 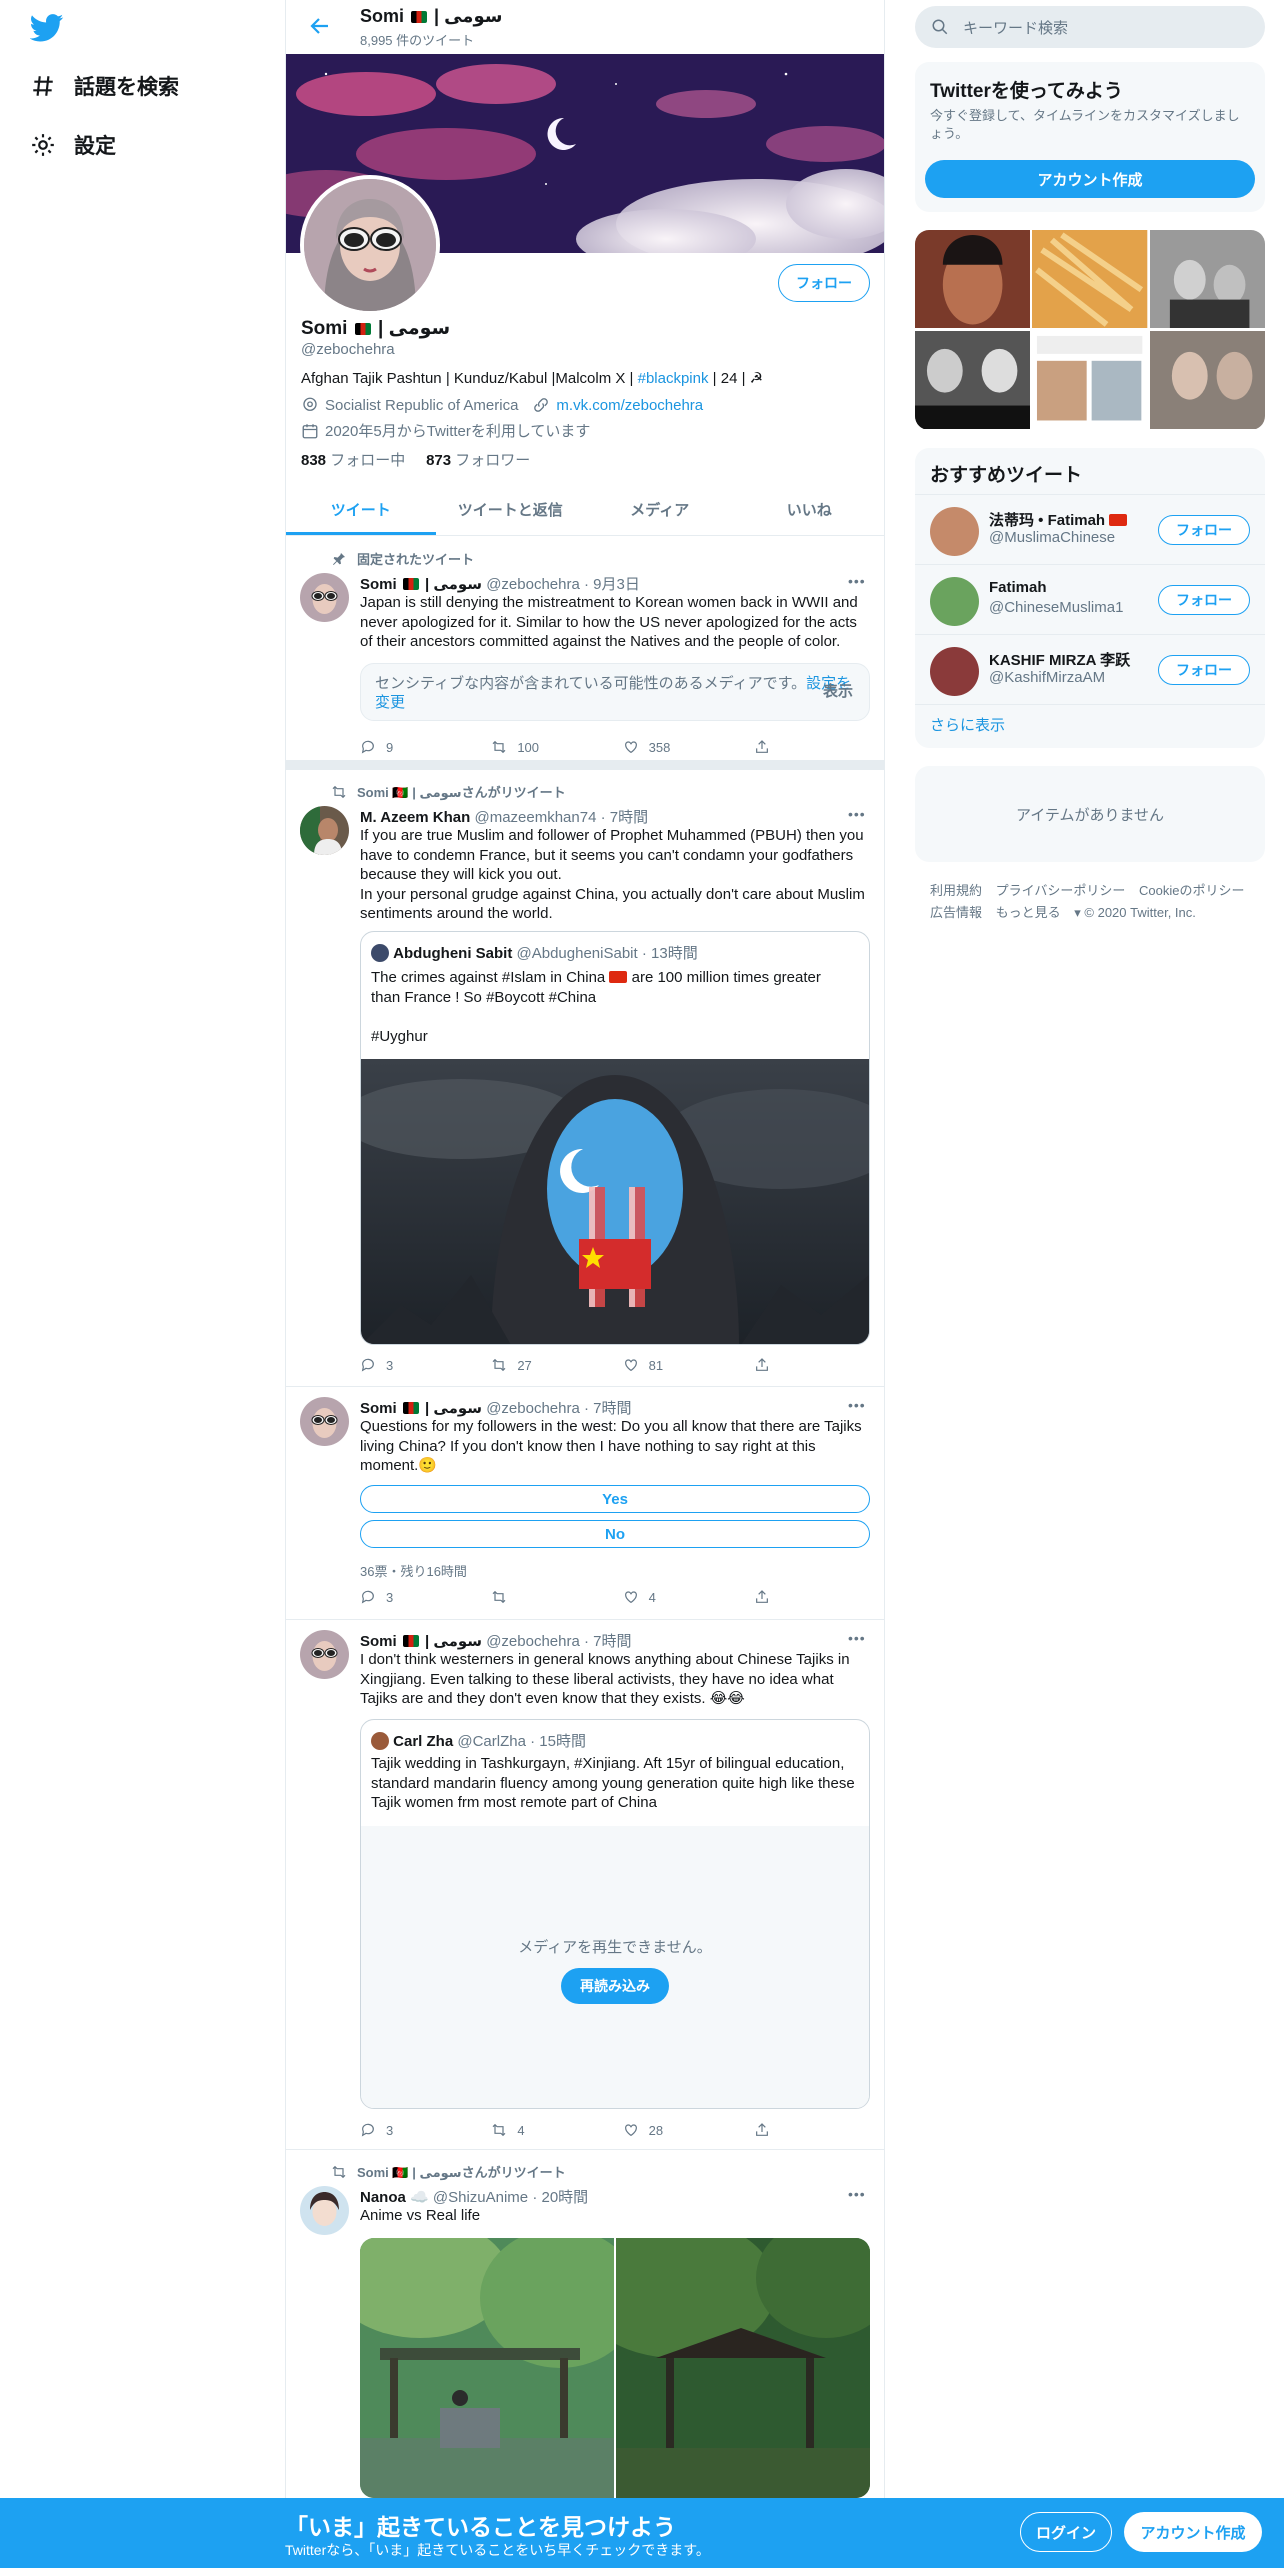 What do you see at coordinates (565, 2197) in the screenshot?
I see `tweet-time: 20時間` at bounding box center [565, 2197].